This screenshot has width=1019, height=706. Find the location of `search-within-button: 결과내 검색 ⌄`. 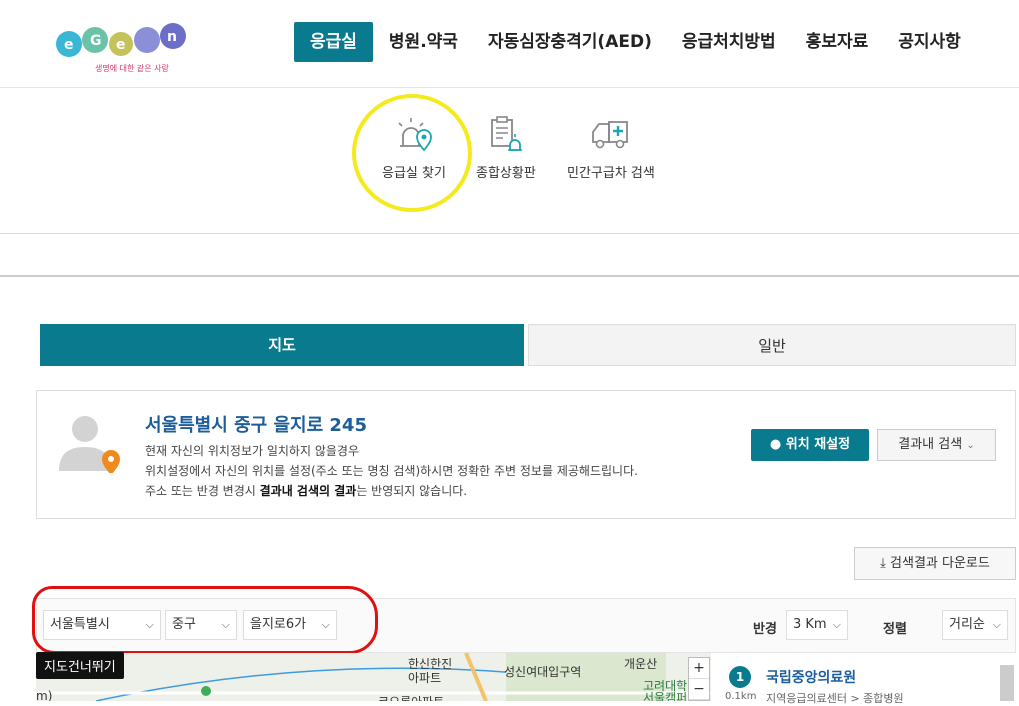

search-within-button: 결과내 검색 ⌄ is located at coordinates (936, 445).